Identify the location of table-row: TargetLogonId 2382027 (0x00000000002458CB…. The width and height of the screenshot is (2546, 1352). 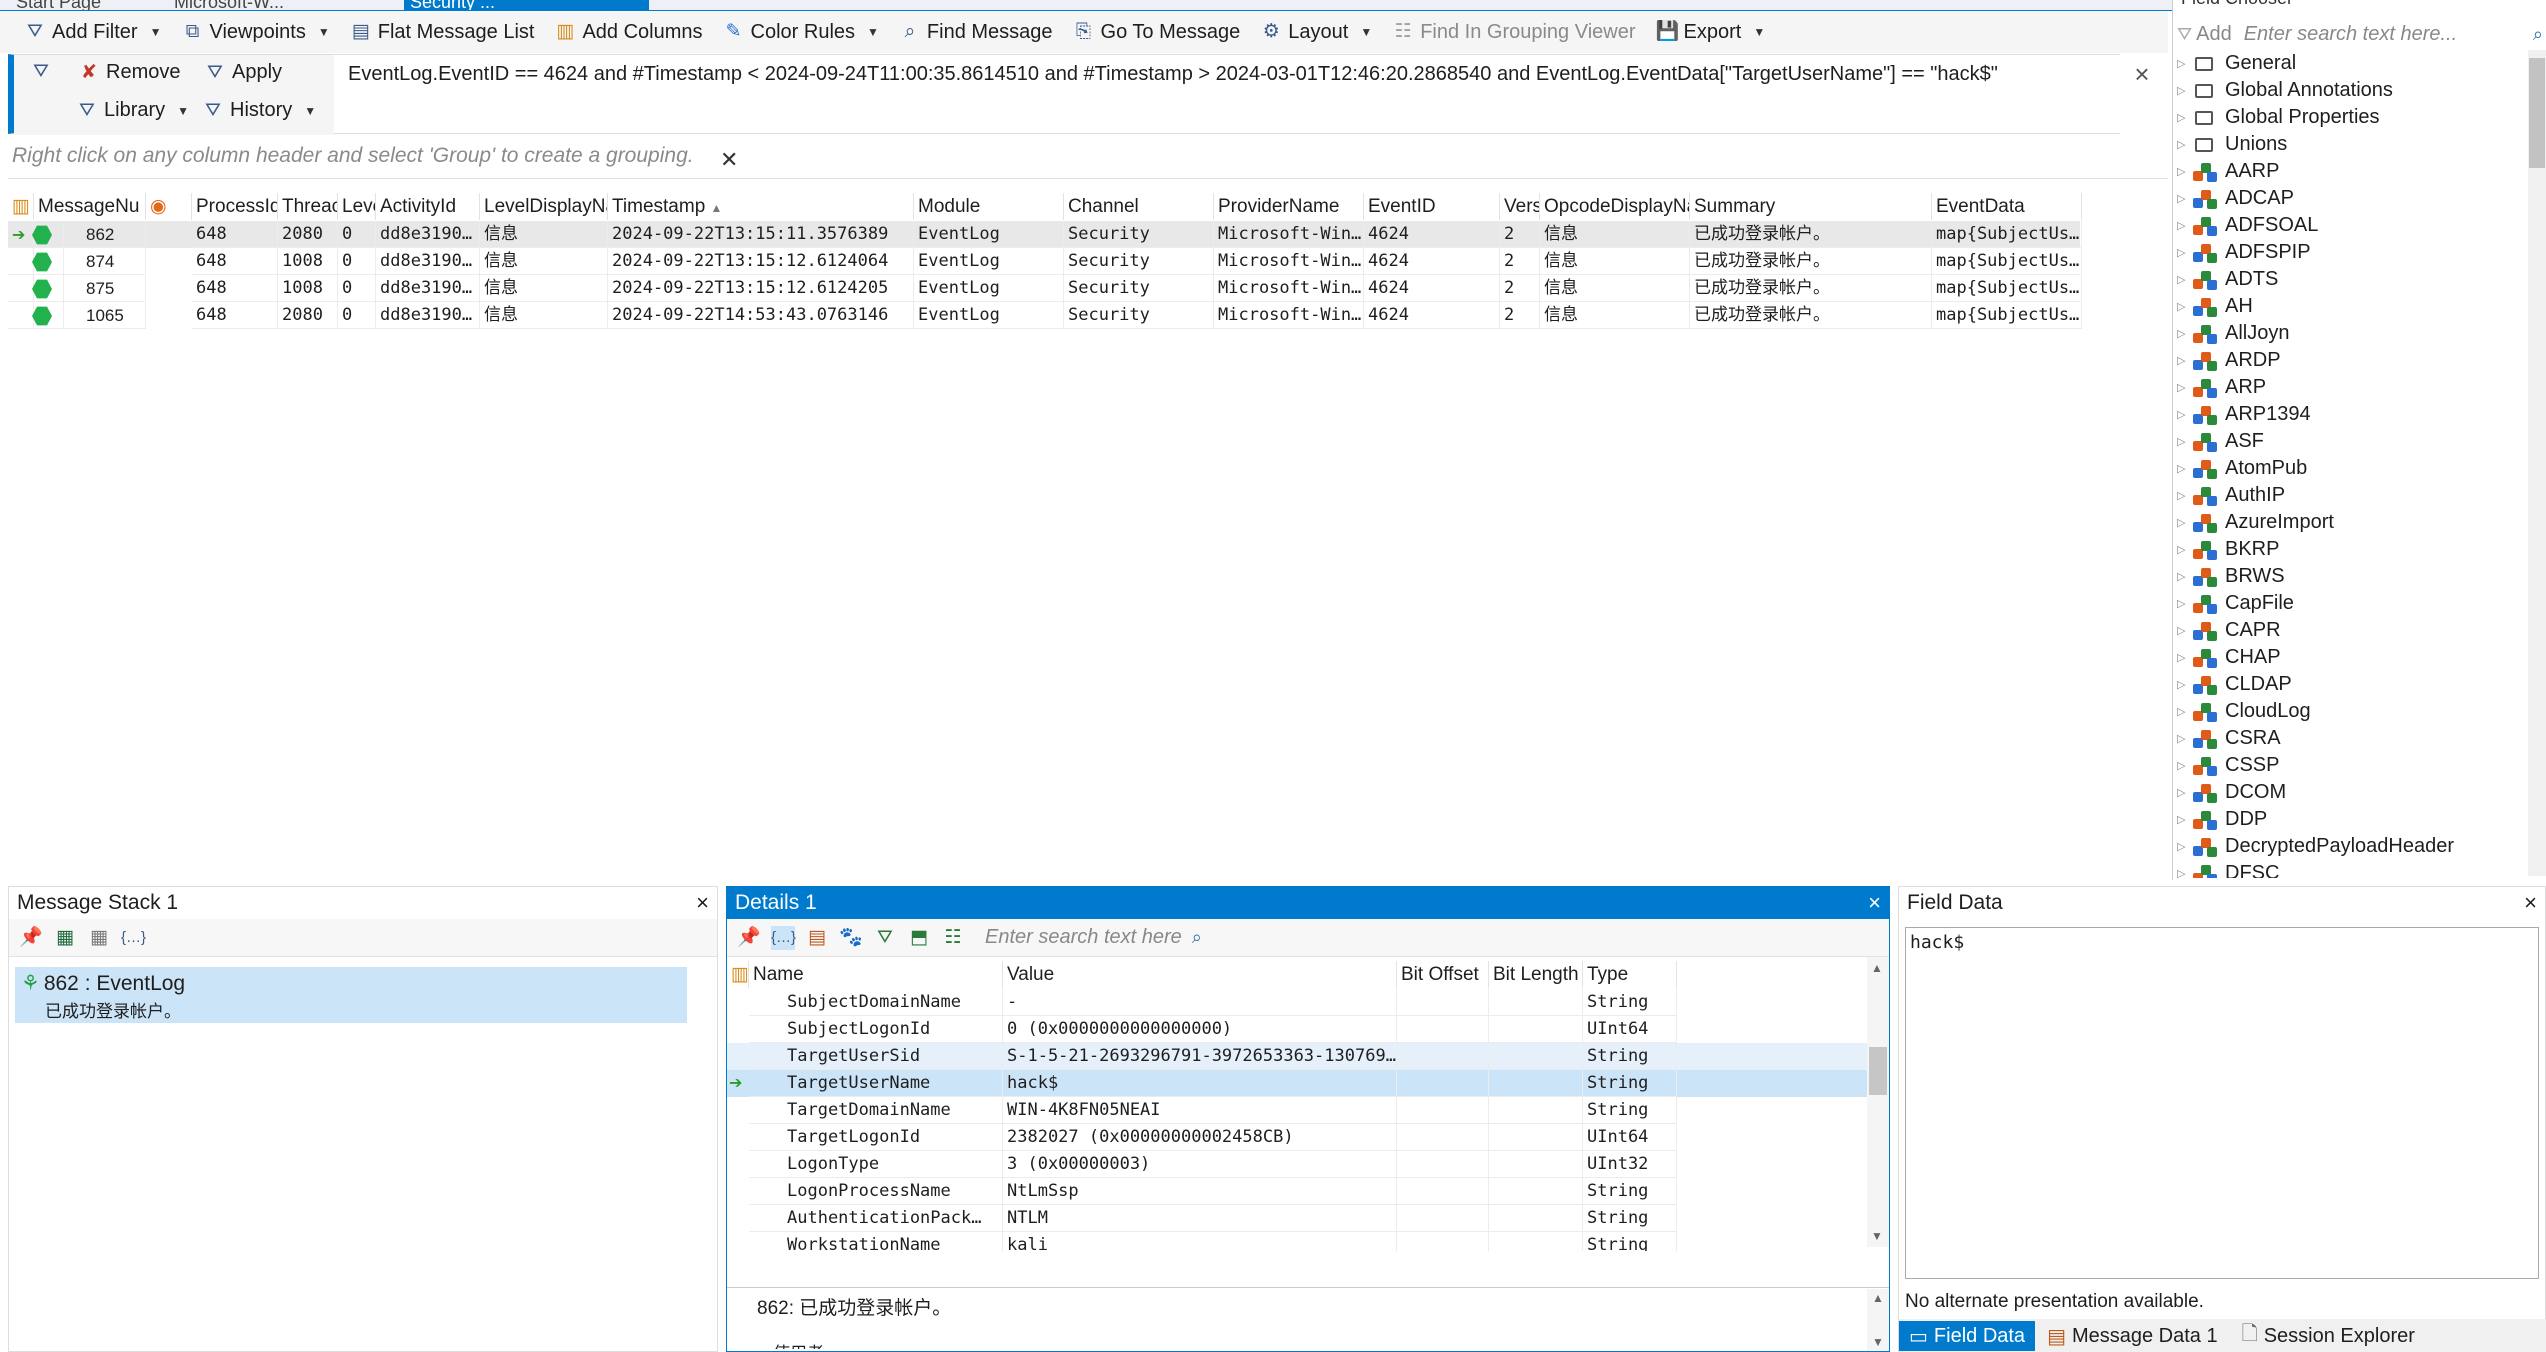
(1297, 1137).